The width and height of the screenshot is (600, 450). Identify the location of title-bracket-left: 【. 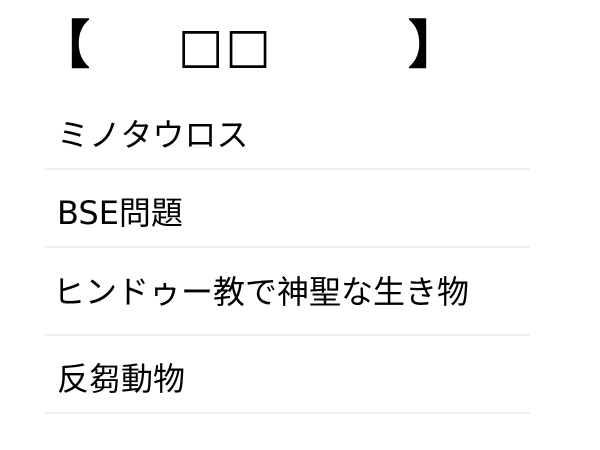
(64, 46).